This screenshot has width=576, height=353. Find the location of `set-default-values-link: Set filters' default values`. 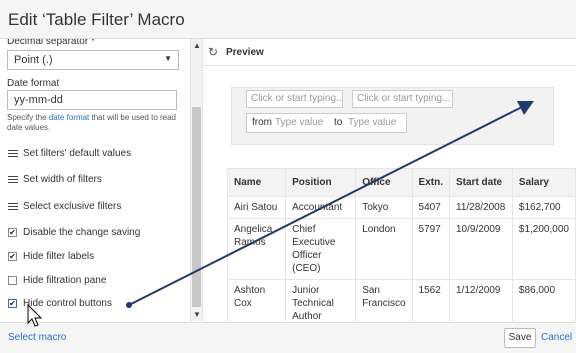

set-default-values-link: Set filters' default values is located at coordinates (69, 153).